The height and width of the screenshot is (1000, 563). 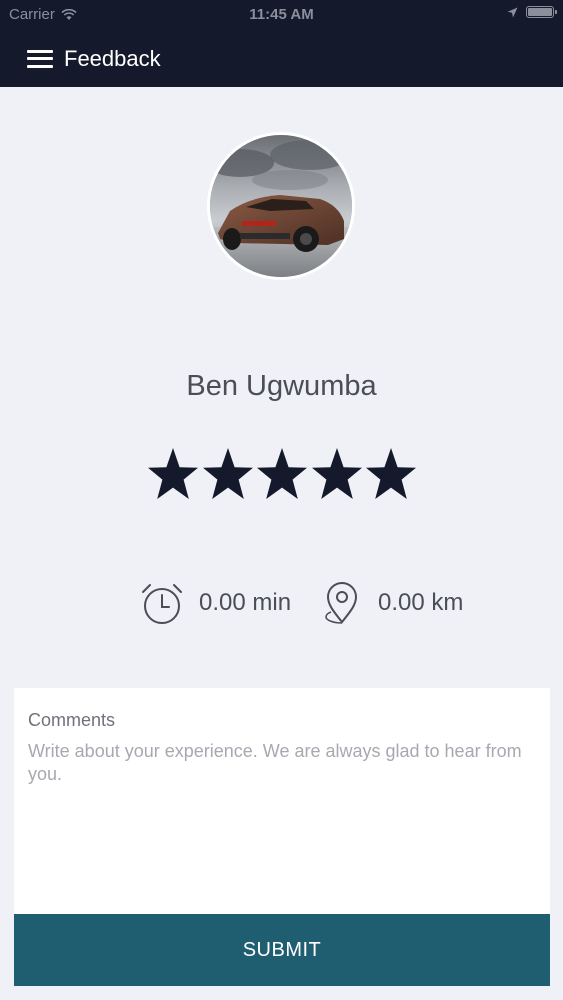 I want to click on status-time: 11:45 AM, so click(x=281, y=14).